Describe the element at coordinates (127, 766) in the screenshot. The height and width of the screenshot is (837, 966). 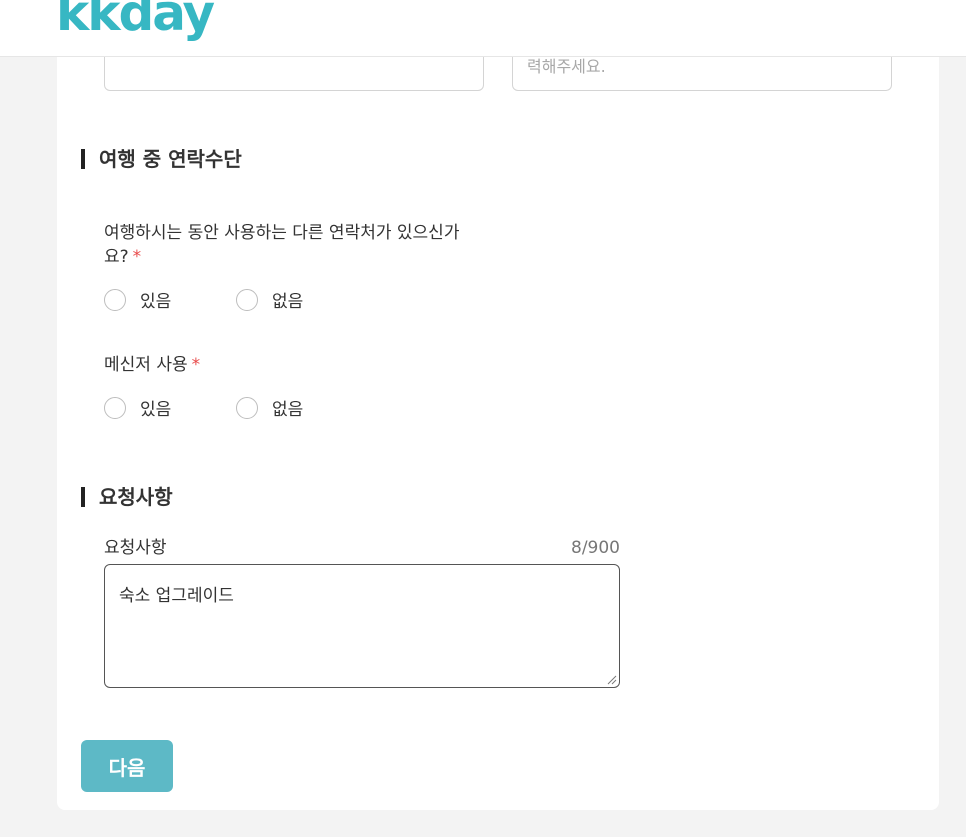
I see `next-button: 다음` at that location.